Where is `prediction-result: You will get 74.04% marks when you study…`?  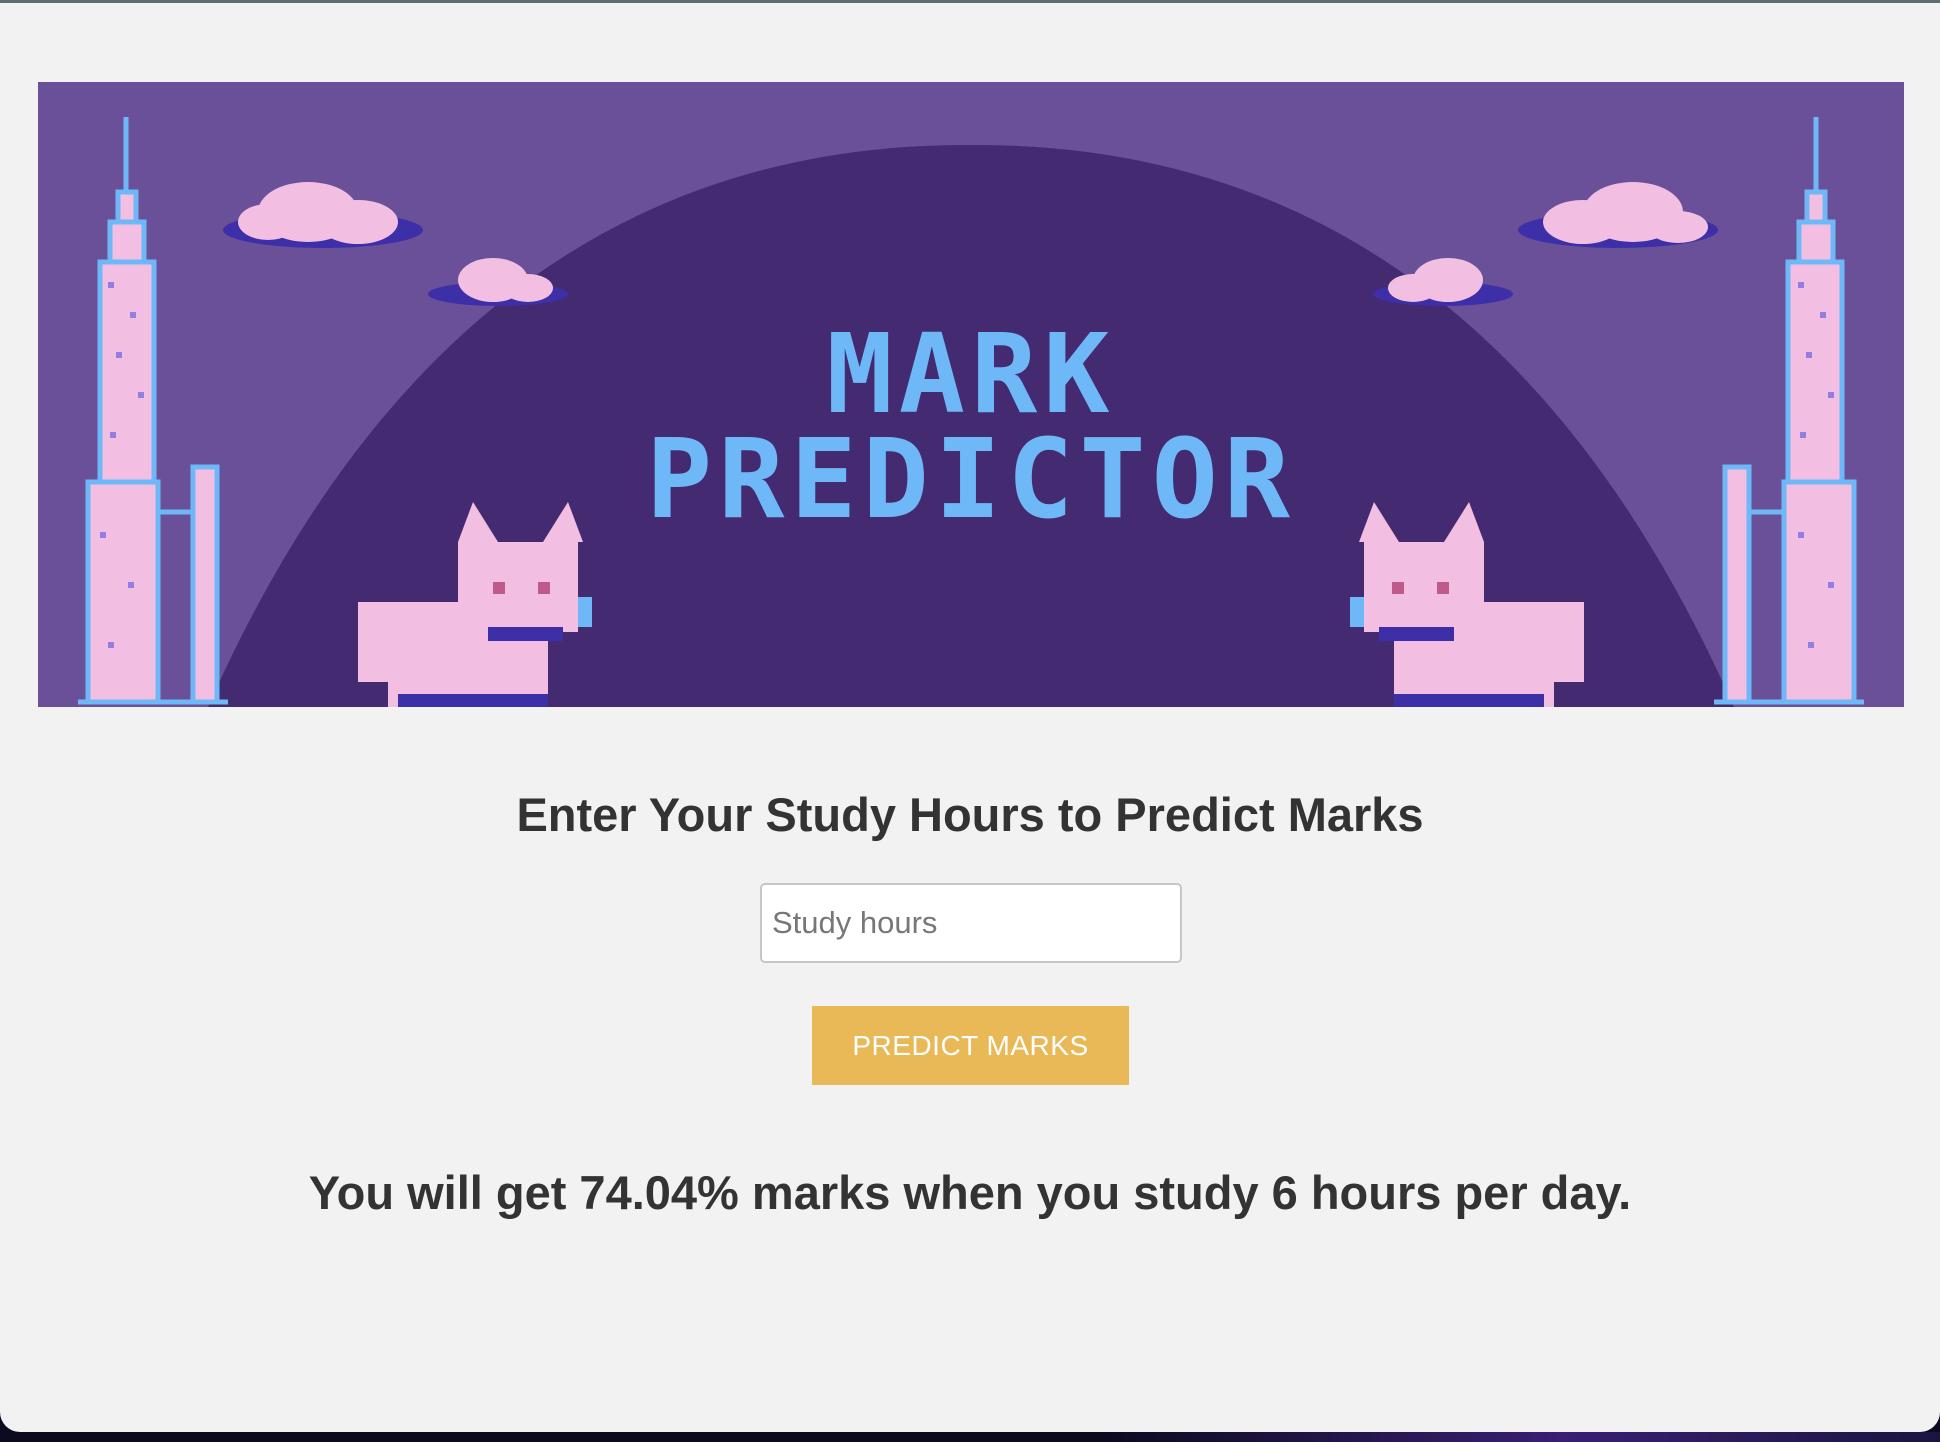 prediction-result: You will get 74.04% marks when you study… is located at coordinates (970, 1192).